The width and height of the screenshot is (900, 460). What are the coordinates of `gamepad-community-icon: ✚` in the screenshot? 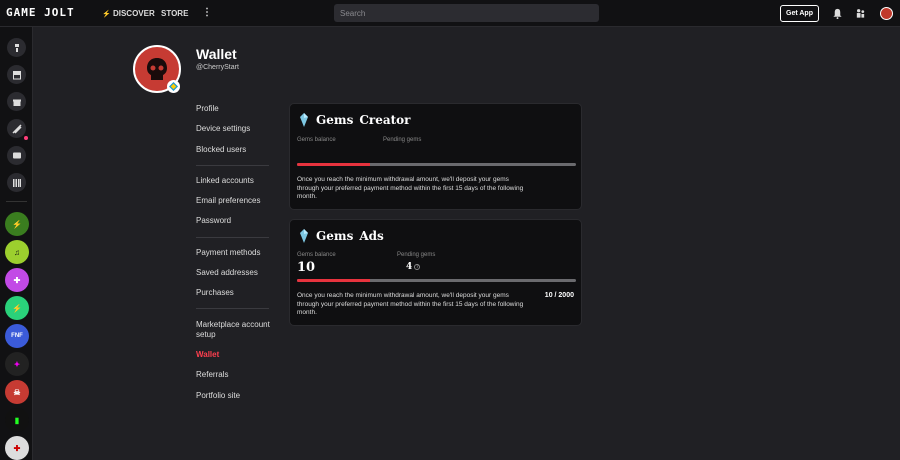 It's located at (17, 448).